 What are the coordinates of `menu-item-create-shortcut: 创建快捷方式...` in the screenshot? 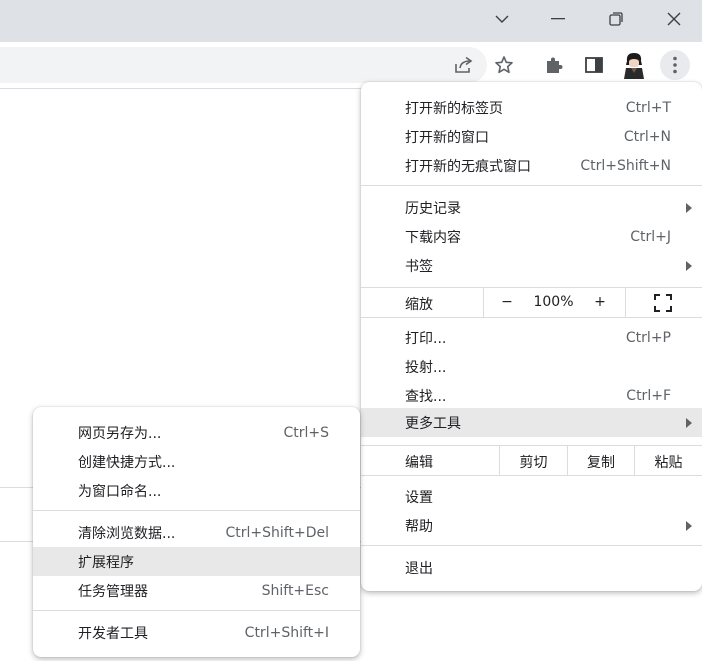 It's located at (196, 461).